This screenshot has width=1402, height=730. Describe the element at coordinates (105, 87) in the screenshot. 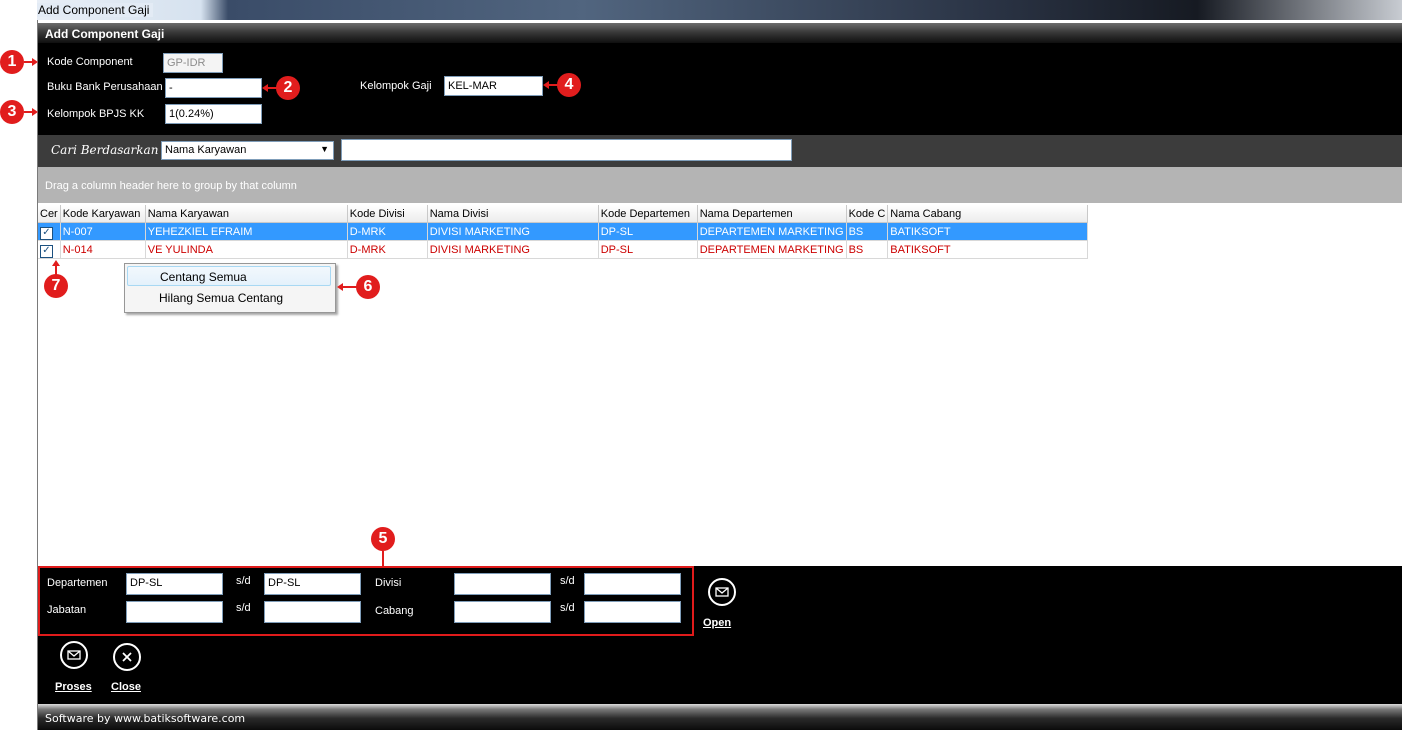

I see `buku-bank-label: Buku Bank Perusahaan` at that location.